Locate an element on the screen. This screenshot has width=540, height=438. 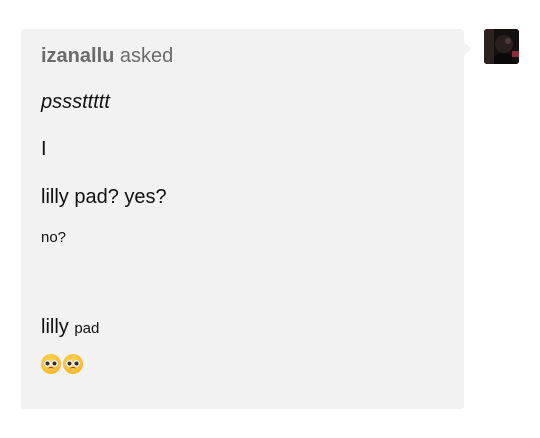
user-avatar-icon is located at coordinates (501, 46).